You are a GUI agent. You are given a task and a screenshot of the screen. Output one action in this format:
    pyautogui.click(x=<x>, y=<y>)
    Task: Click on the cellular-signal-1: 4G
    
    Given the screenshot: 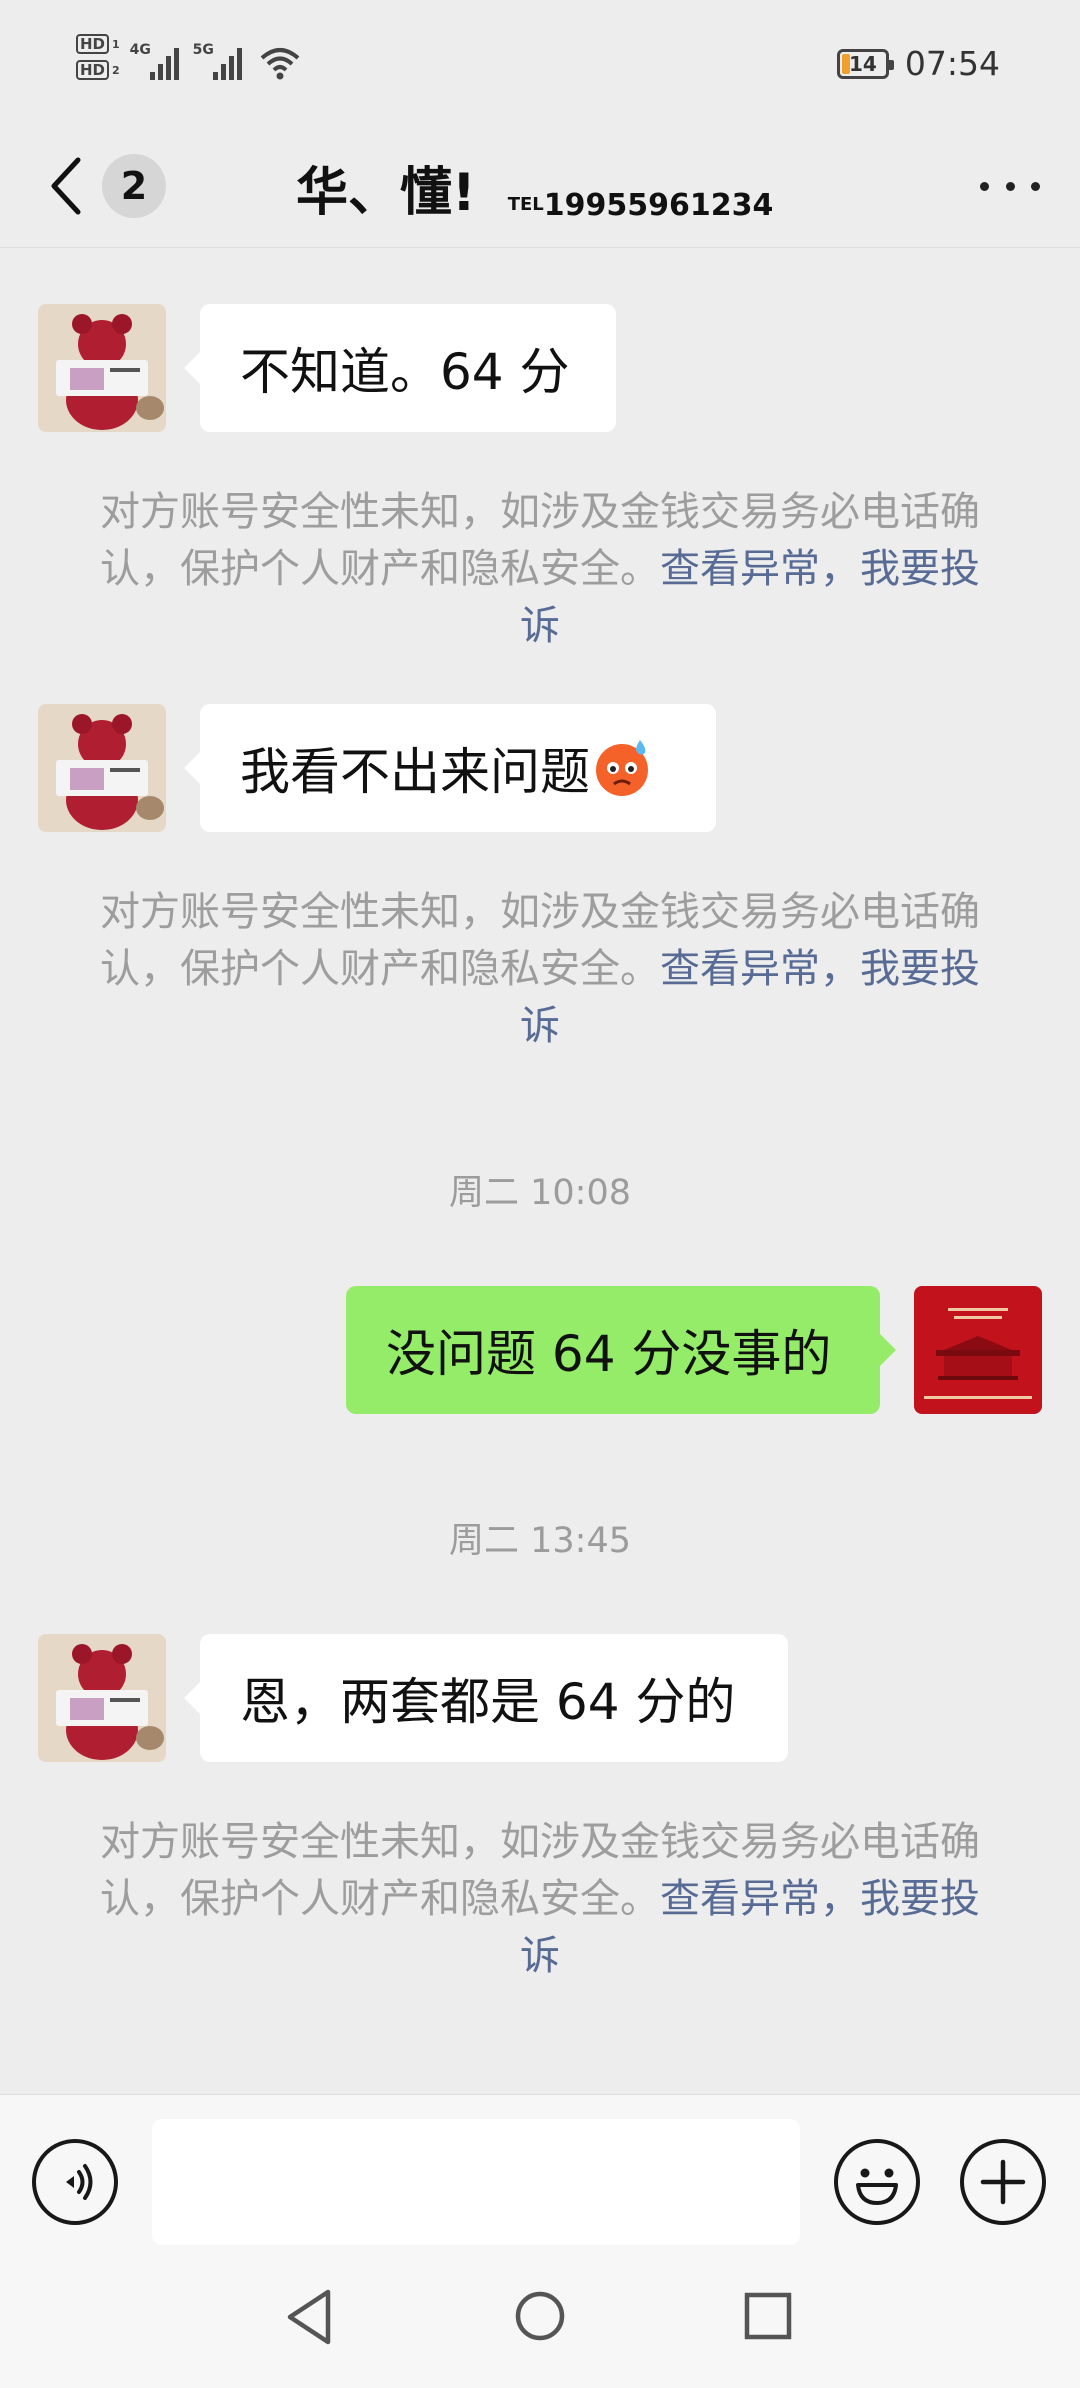 What is the action you would take?
    pyautogui.click(x=154, y=61)
    